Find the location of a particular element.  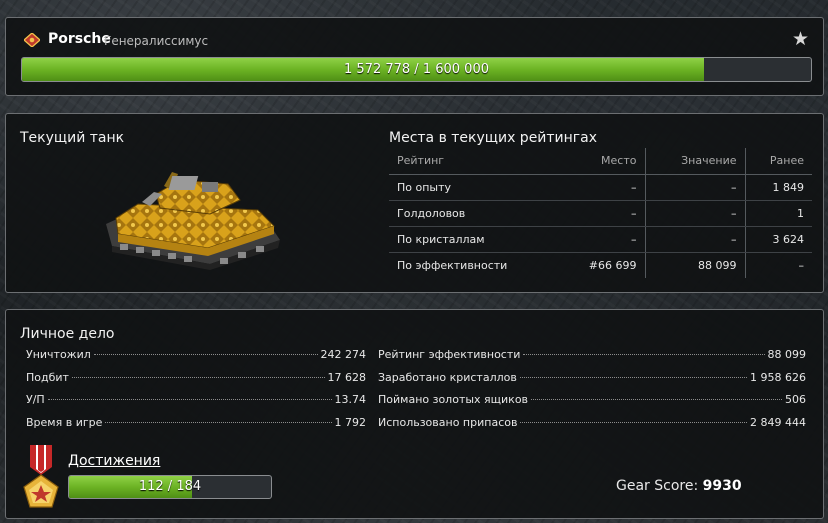

stat-value: 1 792 is located at coordinates (350, 422).